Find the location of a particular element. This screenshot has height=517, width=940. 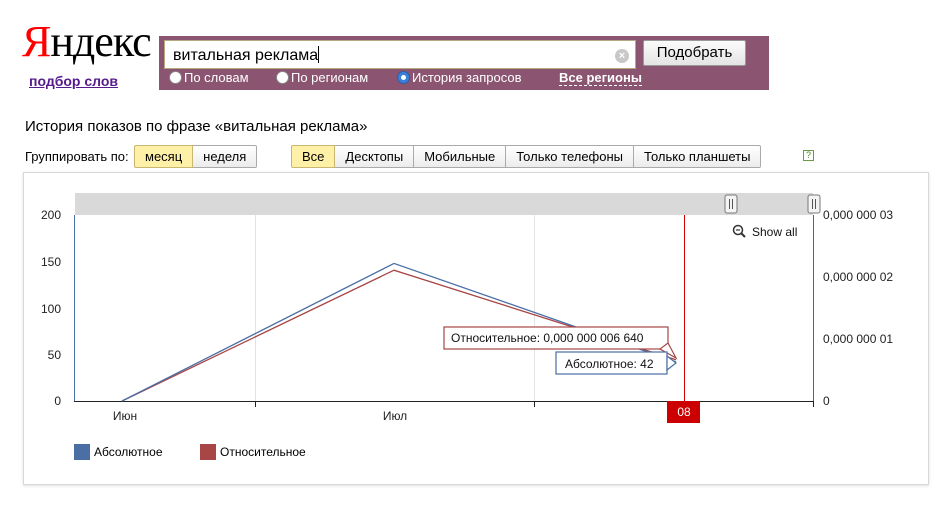

y-right-ticks: 0 0,000 000 01 0,000 000 02 0,000 000 03 is located at coordinates (858, 308).